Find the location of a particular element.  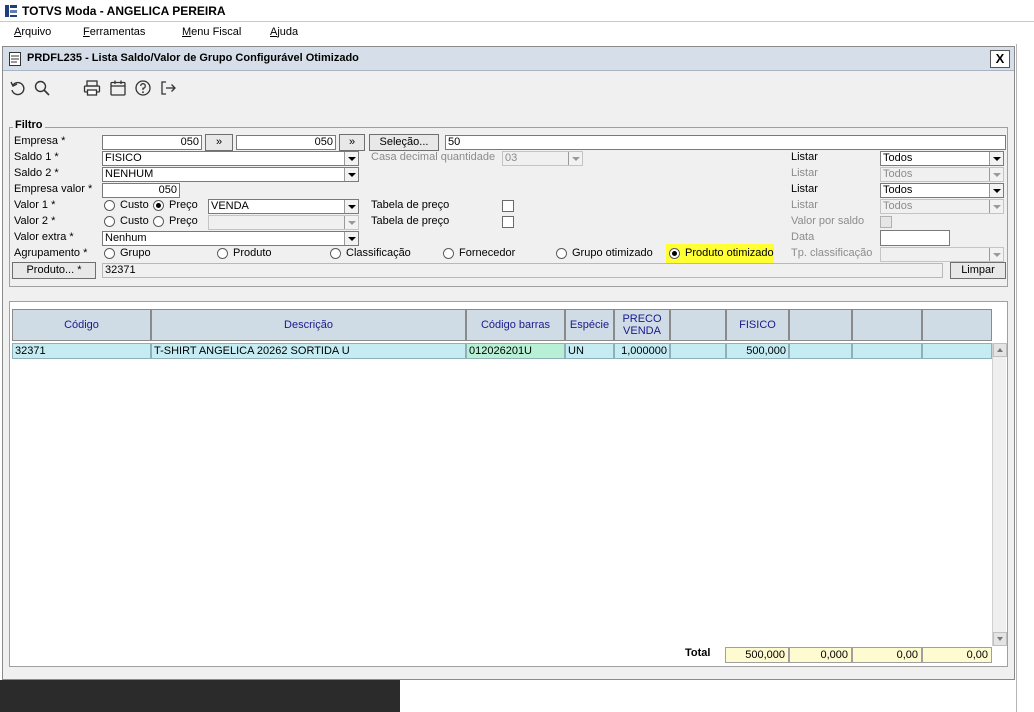

filter-legend: Filtro is located at coordinates (29, 125).